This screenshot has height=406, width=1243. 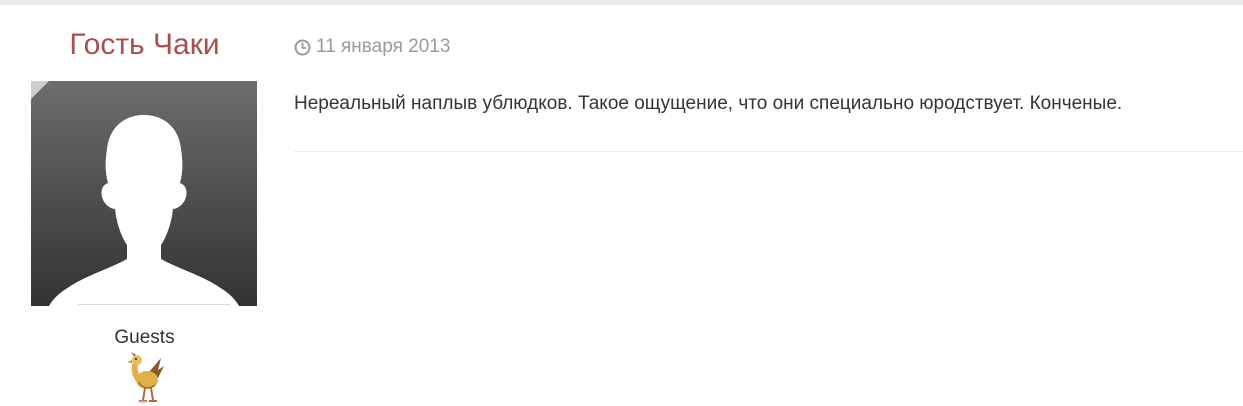 What do you see at coordinates (768, 151) in the screenshot?
I see `post-separator` at bounding box center [768, 151].